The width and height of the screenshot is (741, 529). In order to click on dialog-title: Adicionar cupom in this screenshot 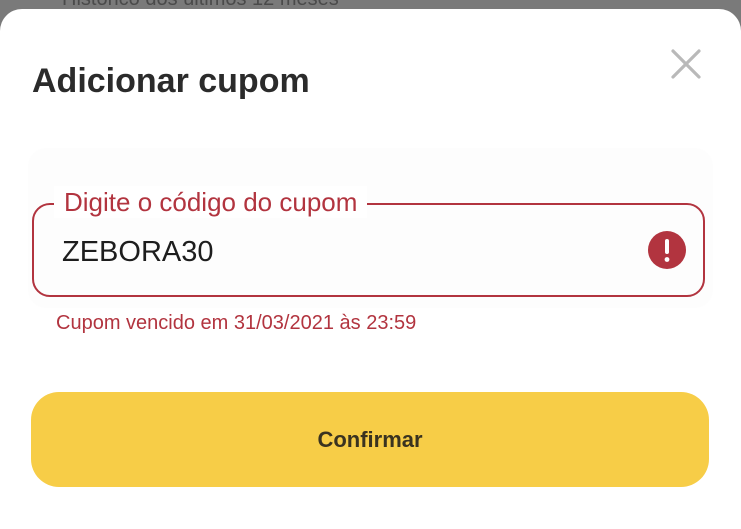, I will do `click(171, 81)`.